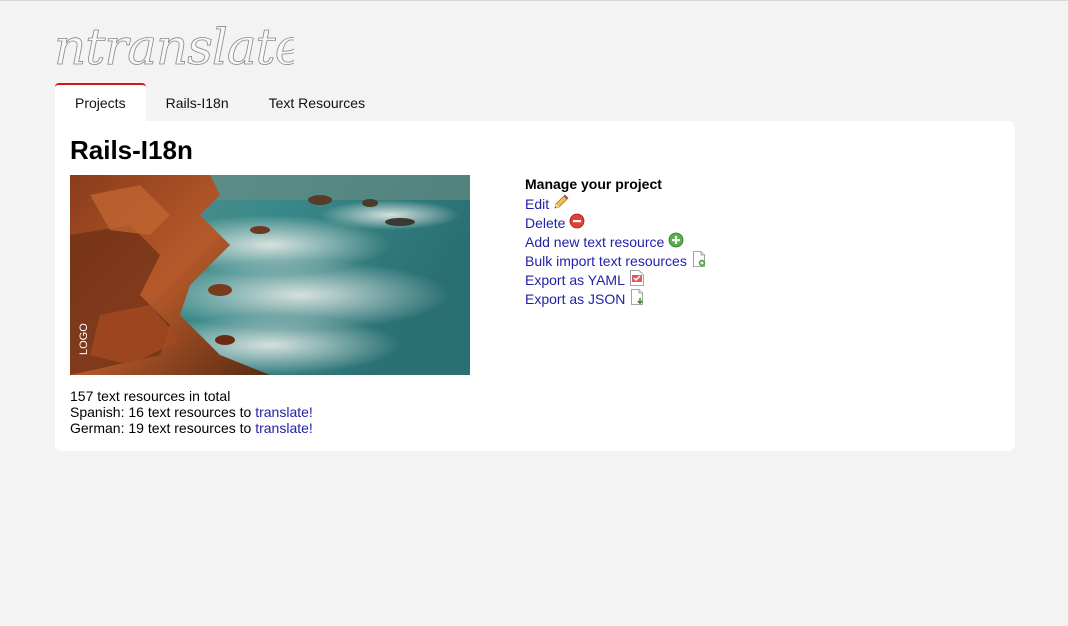 This screenshot has height=626, width=1068. Describe the element at coordinates (594, 242) in the screenshot. I see `add-text-resource-link: Add new text resource` at that location.